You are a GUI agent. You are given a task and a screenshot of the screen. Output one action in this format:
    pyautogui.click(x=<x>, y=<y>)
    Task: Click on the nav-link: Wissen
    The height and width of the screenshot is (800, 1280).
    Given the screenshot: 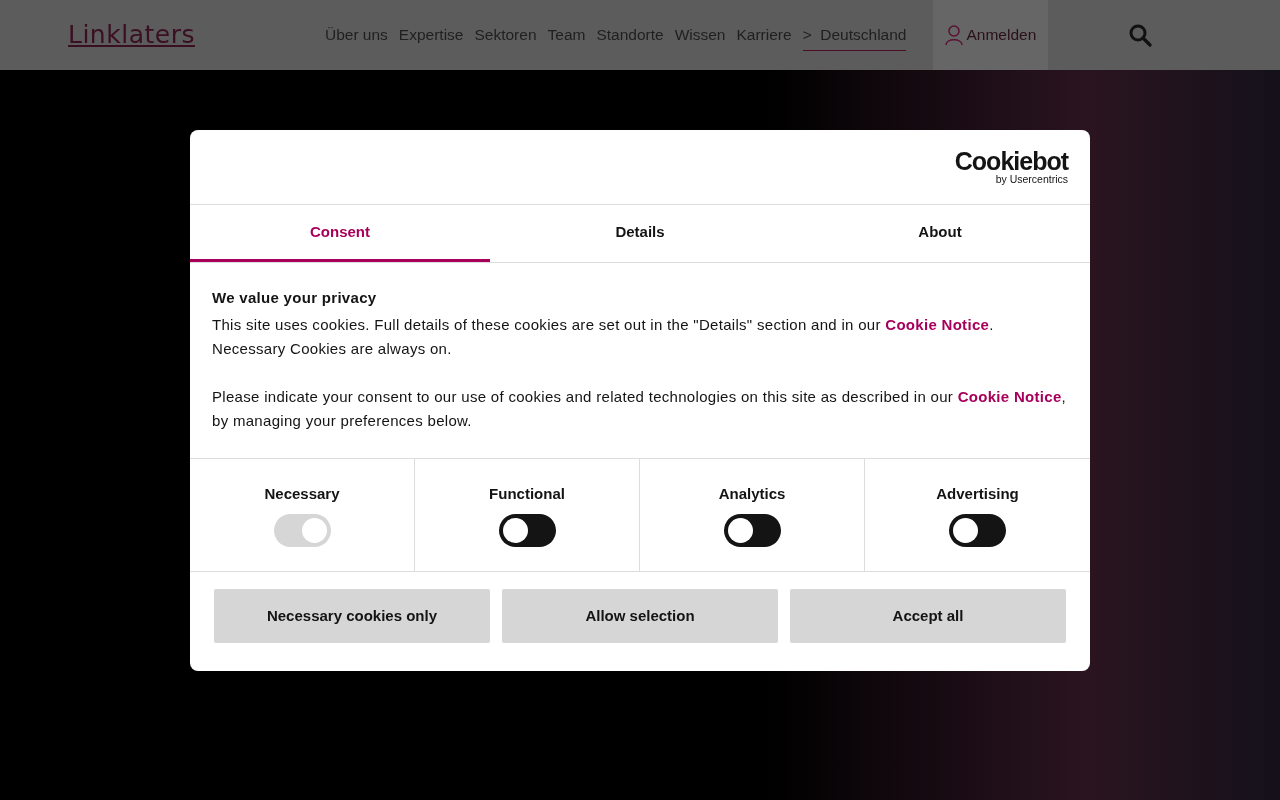 What is the action you would take?
    pyautogui.click(x=700, y=35)
    